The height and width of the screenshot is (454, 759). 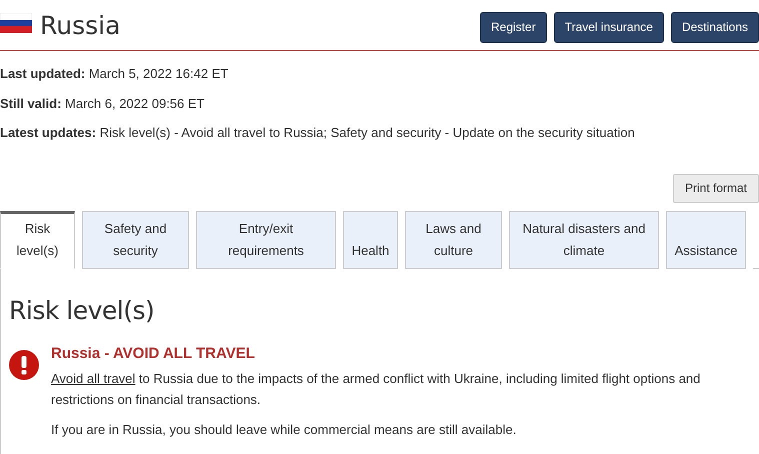 I want to click on tab: Risk level(s), so click(x=37, y=239).